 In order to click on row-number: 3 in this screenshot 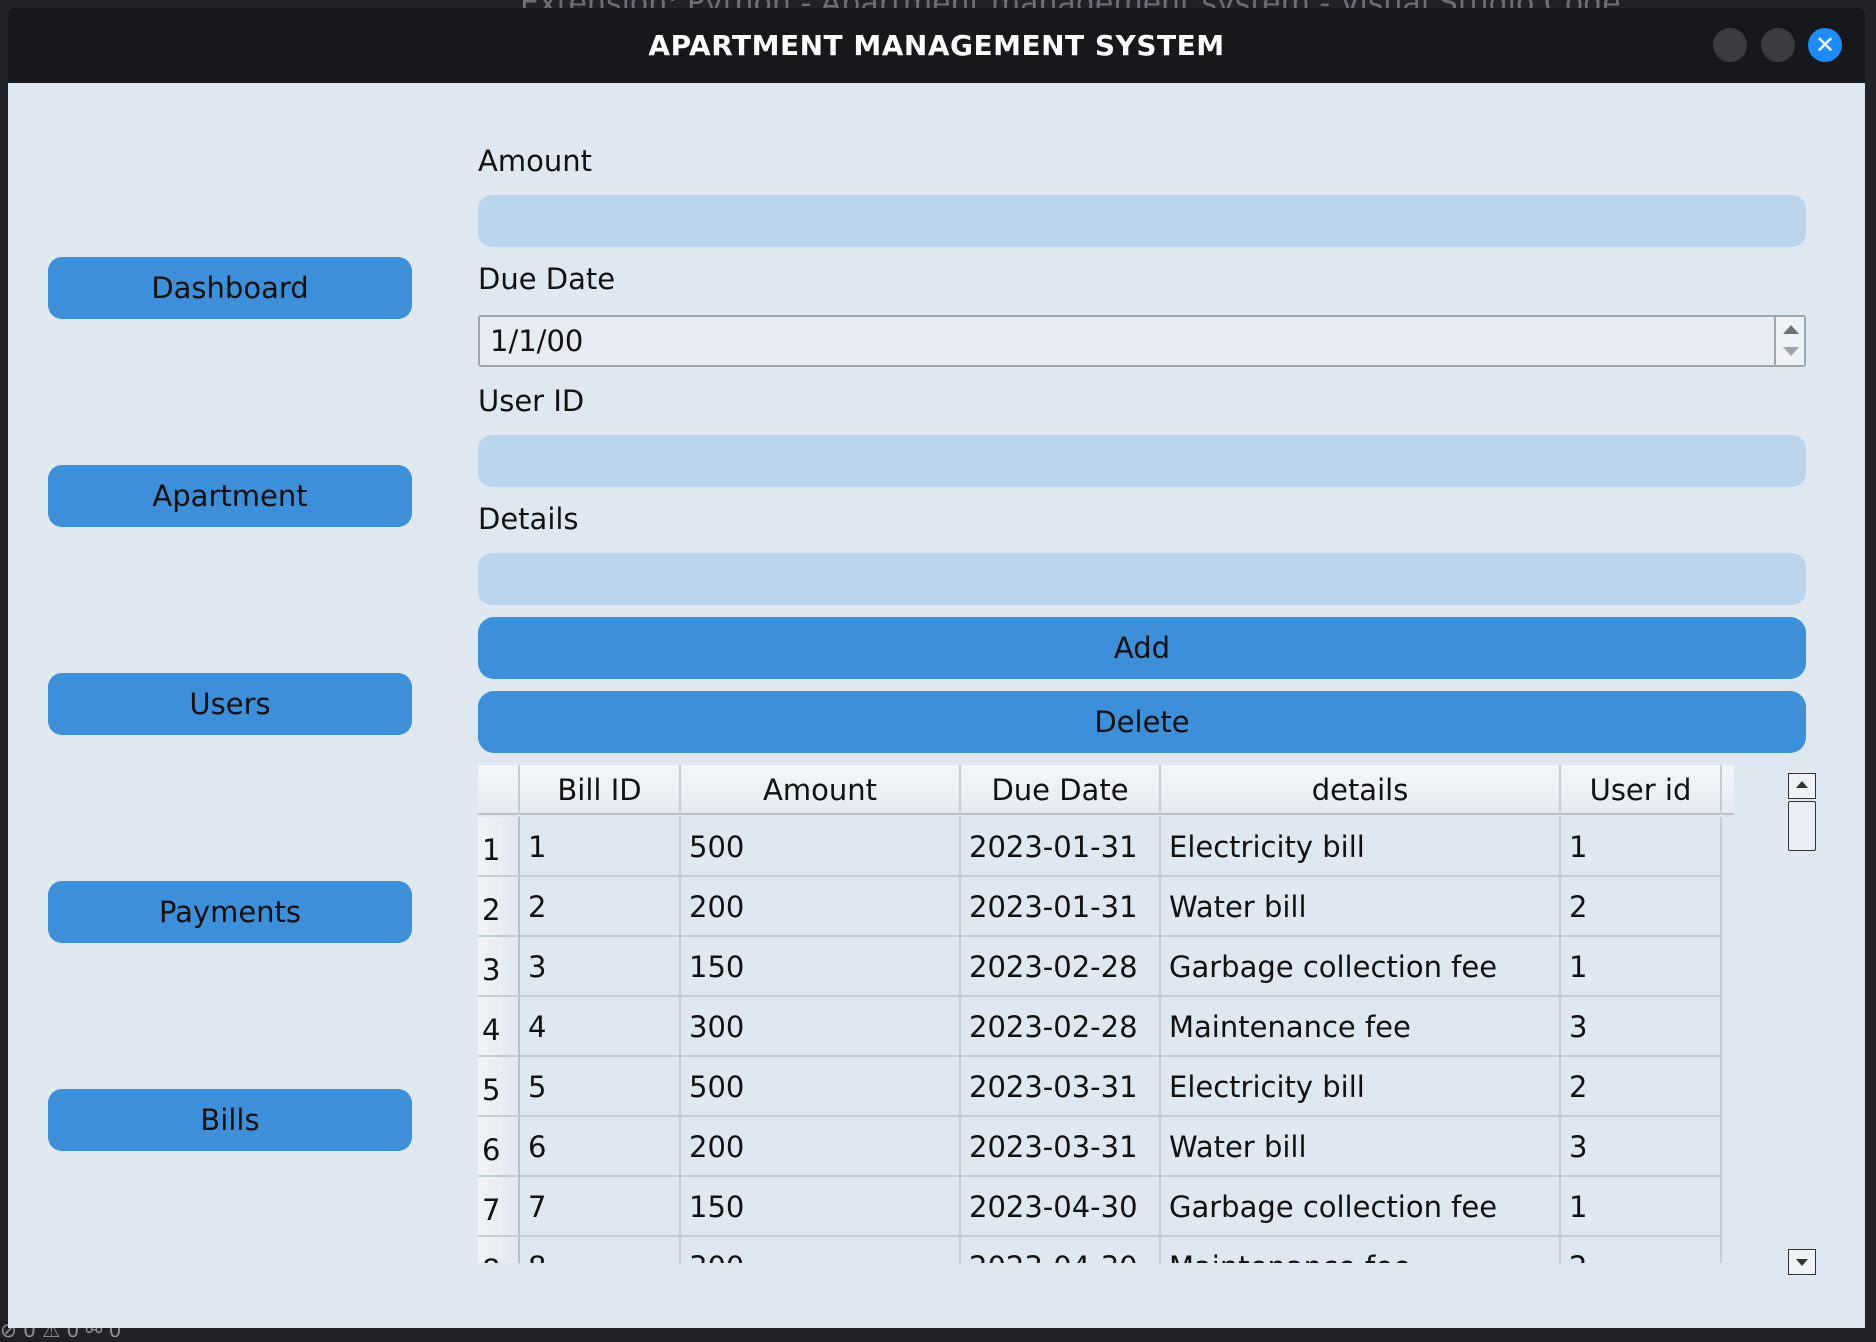, I will do `click(499, 967)`.